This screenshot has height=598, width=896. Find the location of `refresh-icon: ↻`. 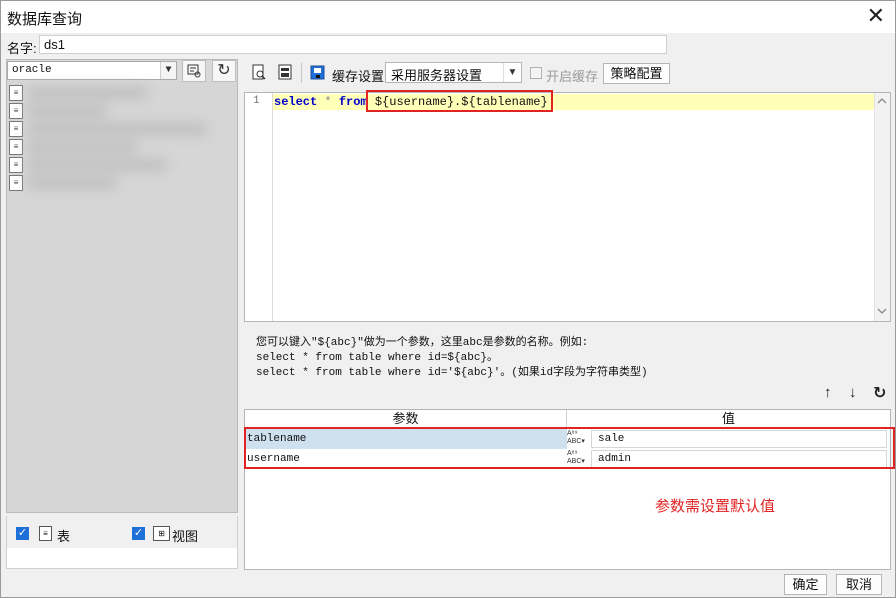

refresh-icon: ↻ is located at coordinates (224, 71).